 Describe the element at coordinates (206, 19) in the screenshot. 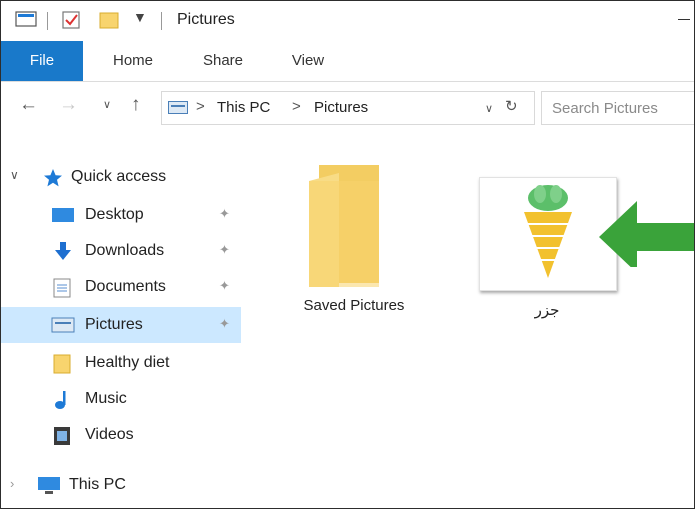

I see `window-title: Pictures` at that location.